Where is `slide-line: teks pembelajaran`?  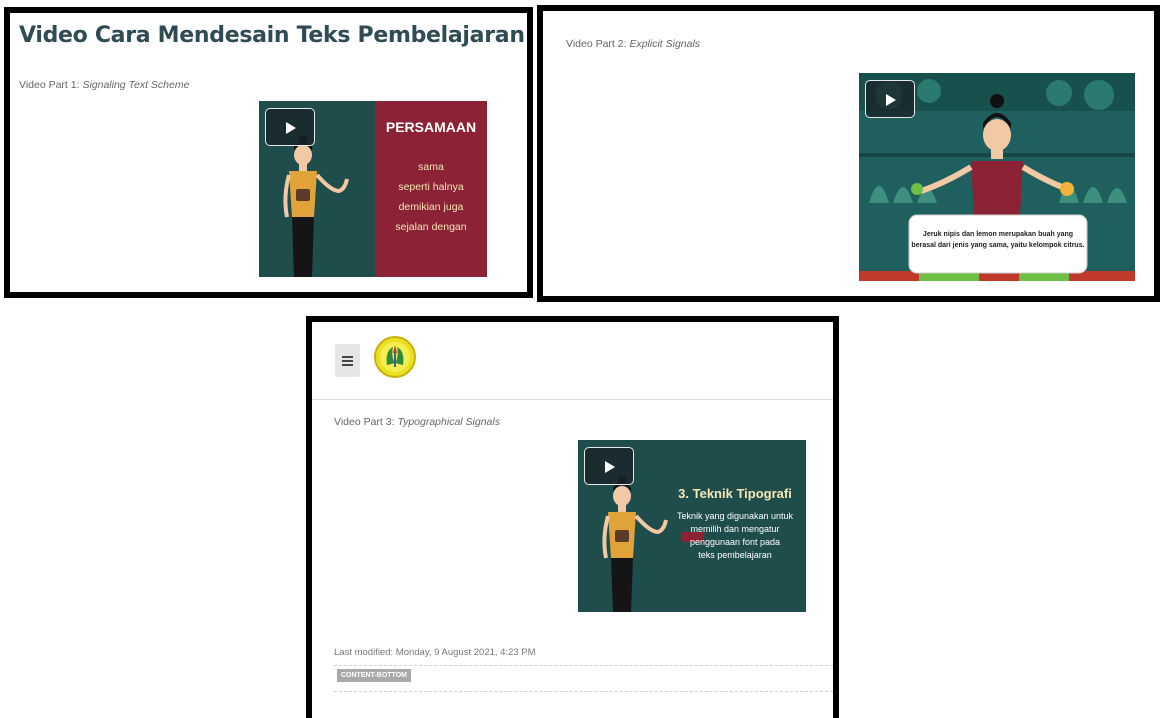 slide-line: teks pembelajaran is located at coordinates (735, 555).